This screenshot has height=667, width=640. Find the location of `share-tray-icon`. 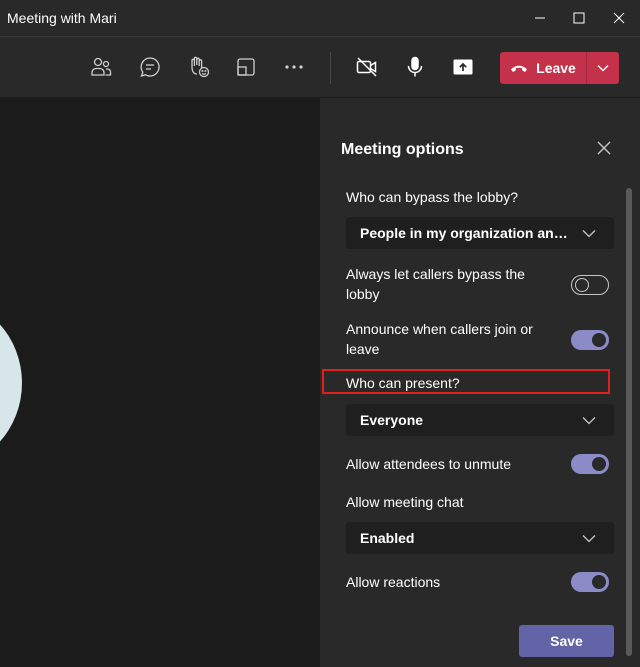

share-tray-icon is located at coordinates (246, 67).